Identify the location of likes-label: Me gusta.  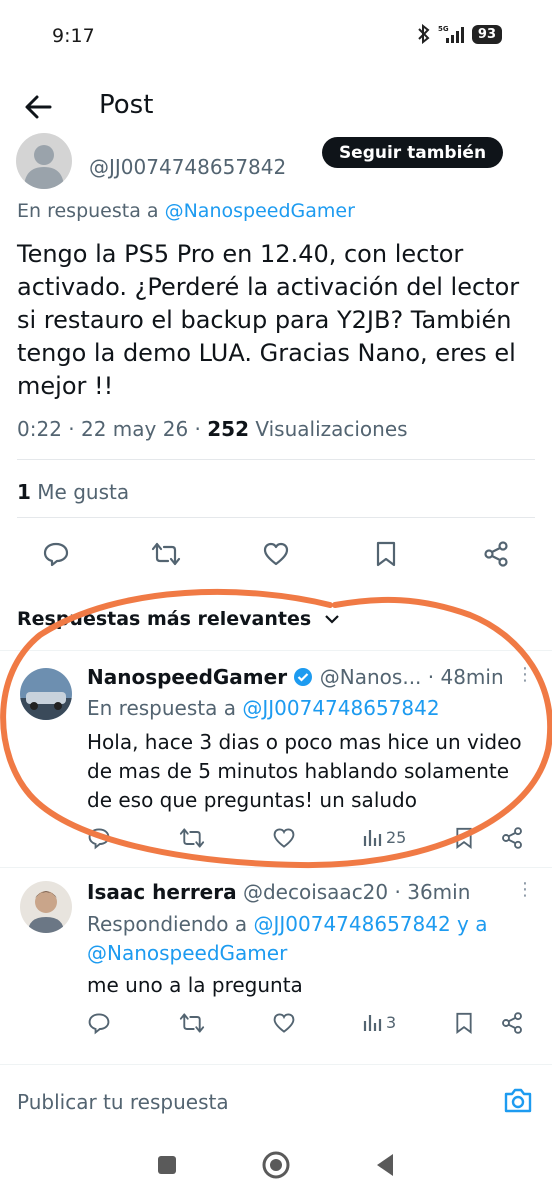
(83, 492).